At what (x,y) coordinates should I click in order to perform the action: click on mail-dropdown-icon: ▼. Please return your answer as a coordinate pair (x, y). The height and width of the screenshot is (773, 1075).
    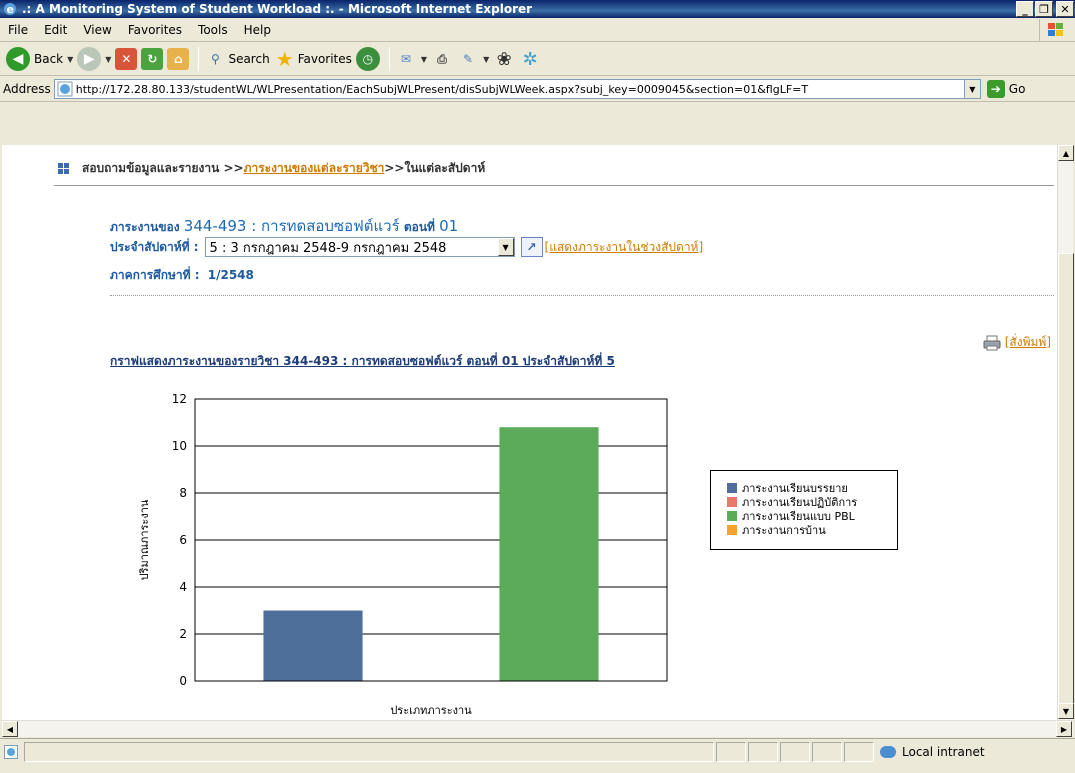
    Looking at the image, I should click on (424, 59).